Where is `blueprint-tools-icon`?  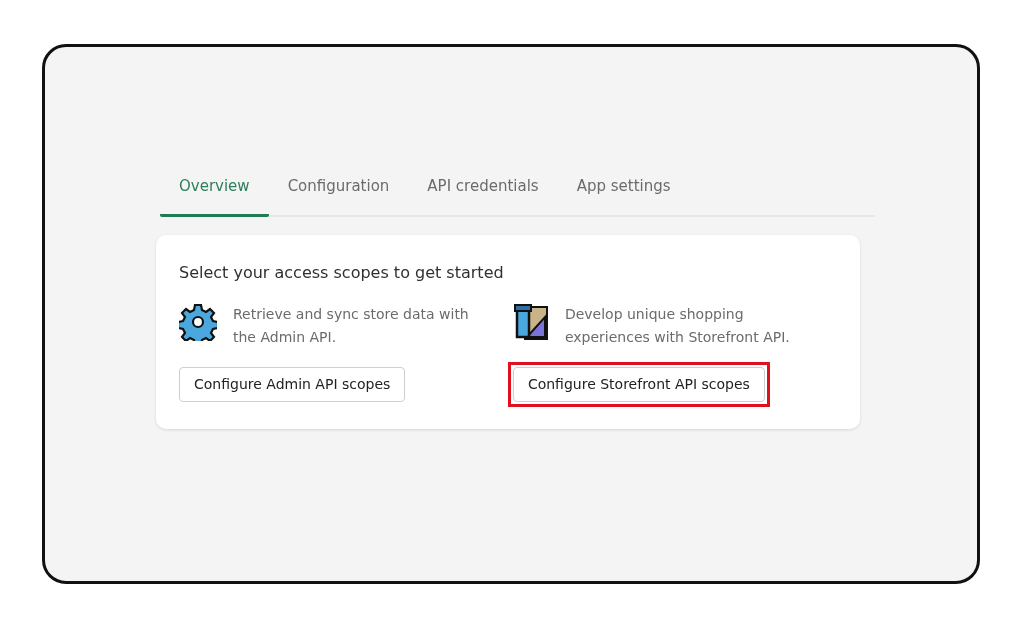
blueprint-tools-icon is located at coordinates (530, 321).